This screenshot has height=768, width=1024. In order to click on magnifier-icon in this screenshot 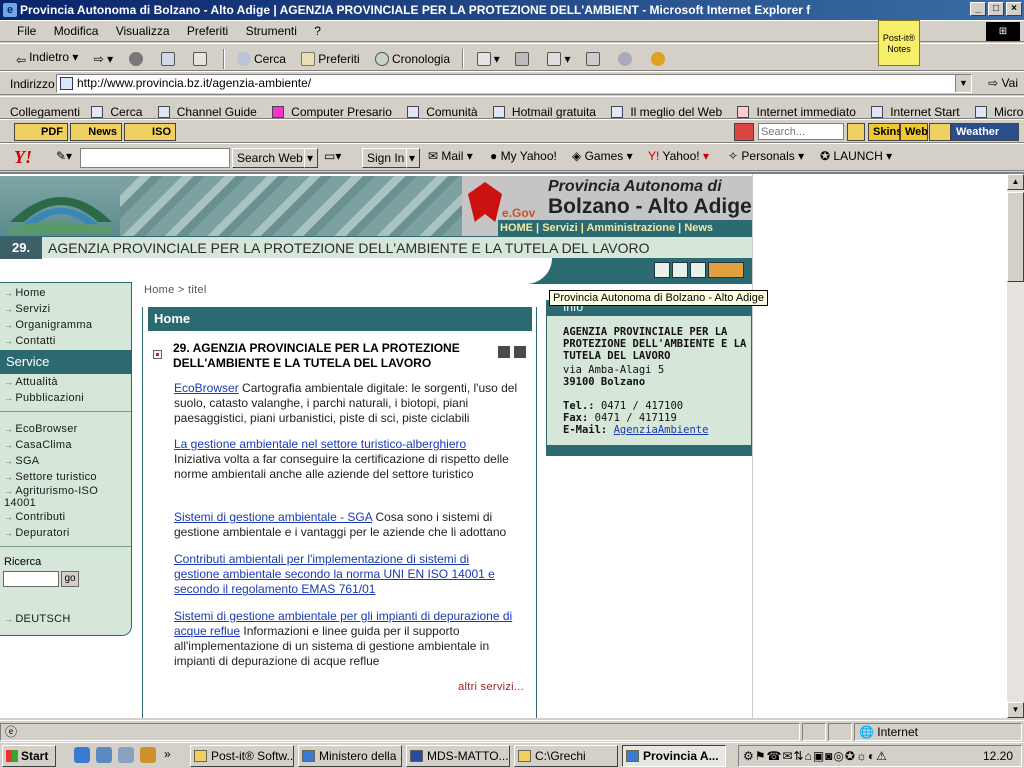, I will do `click(698, 270)`.